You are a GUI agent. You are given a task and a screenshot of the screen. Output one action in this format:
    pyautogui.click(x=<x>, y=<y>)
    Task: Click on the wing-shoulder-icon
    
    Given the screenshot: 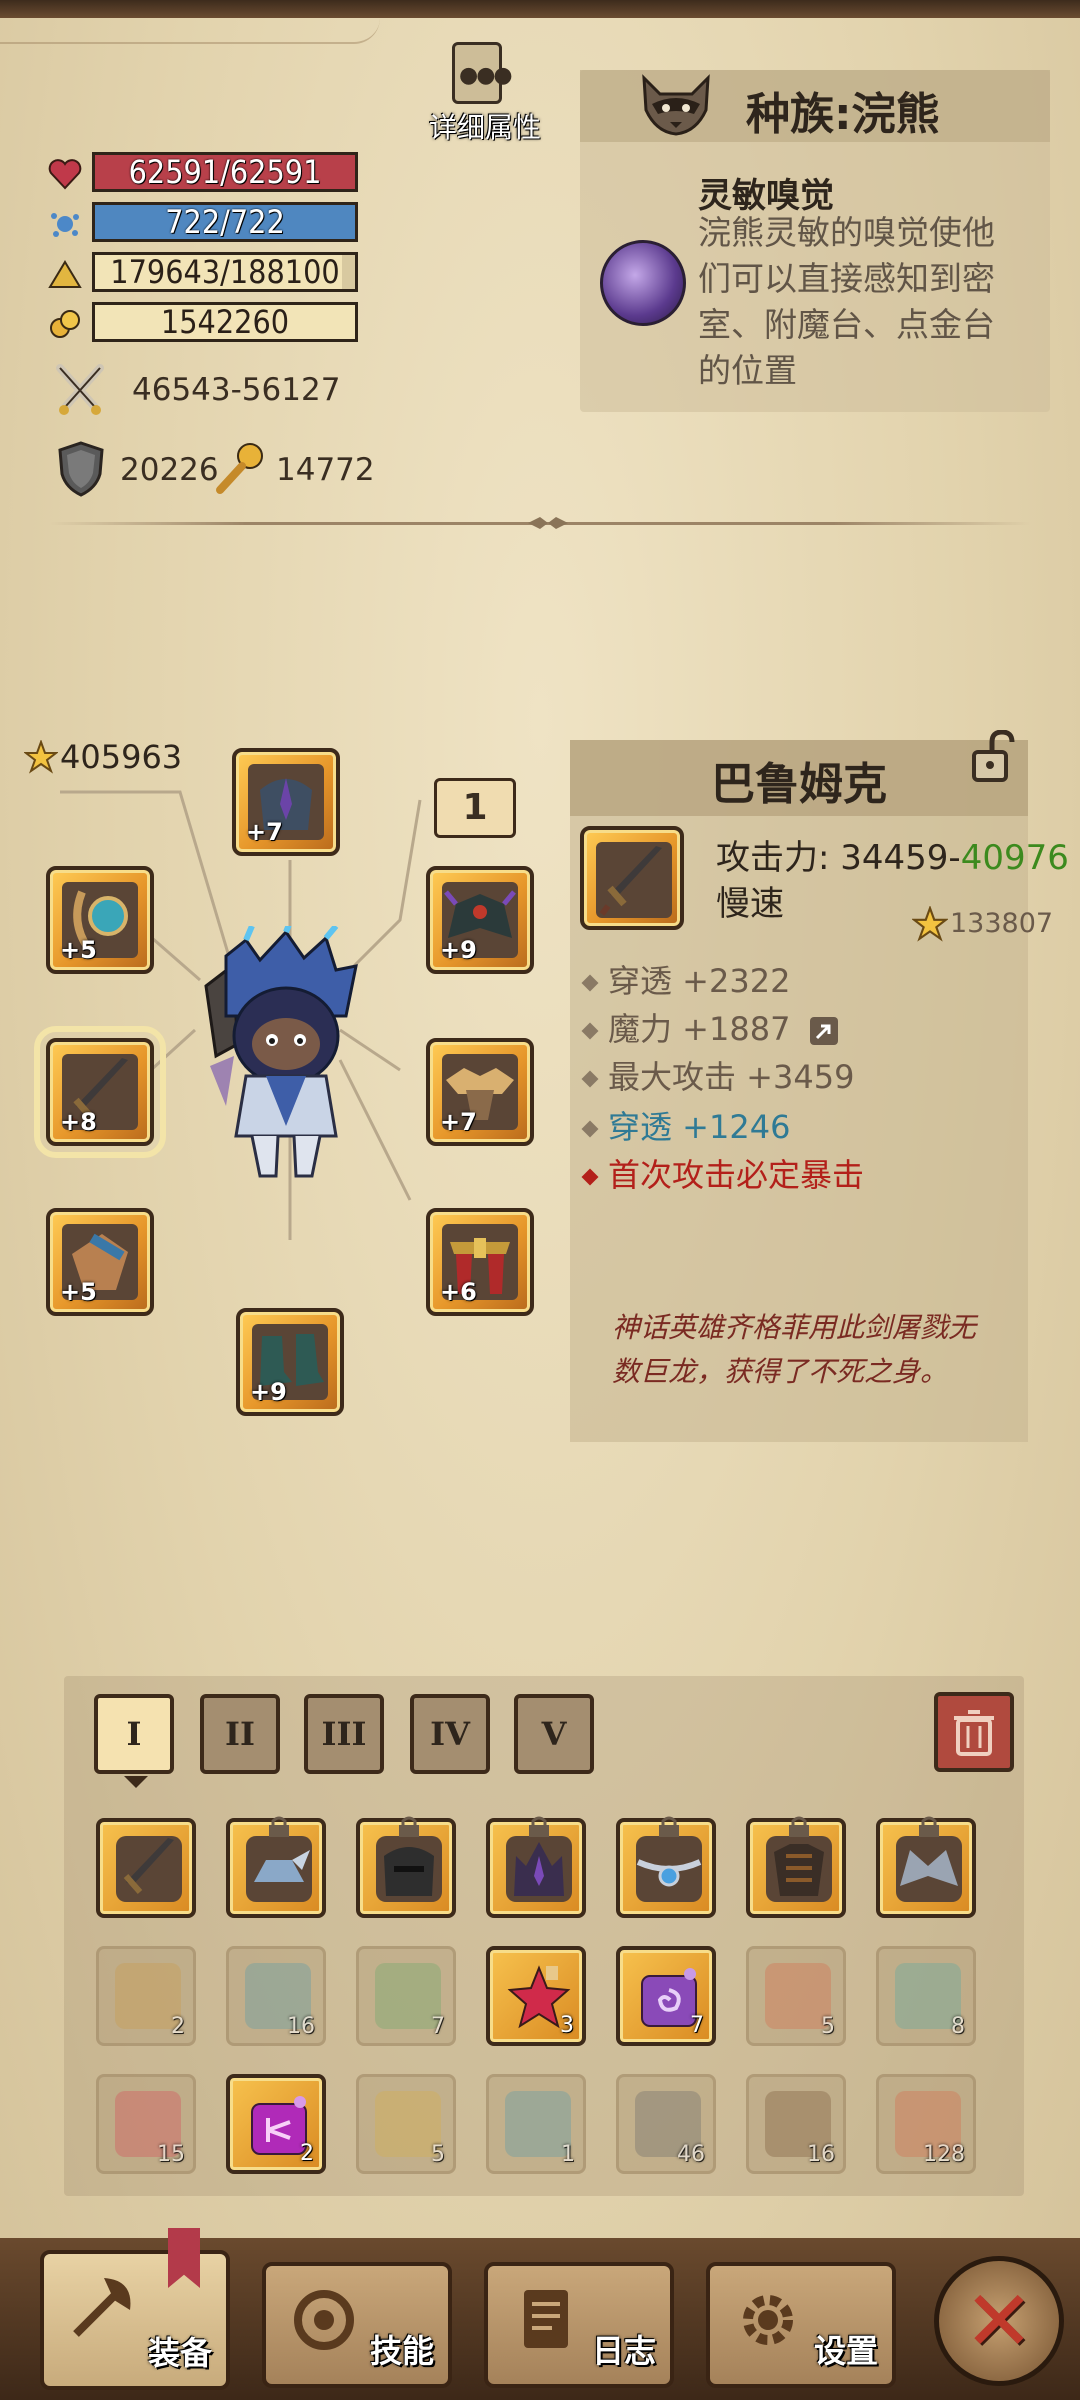 What is the action you would take?
    pyautogui.click(x=929, y=1869)
    